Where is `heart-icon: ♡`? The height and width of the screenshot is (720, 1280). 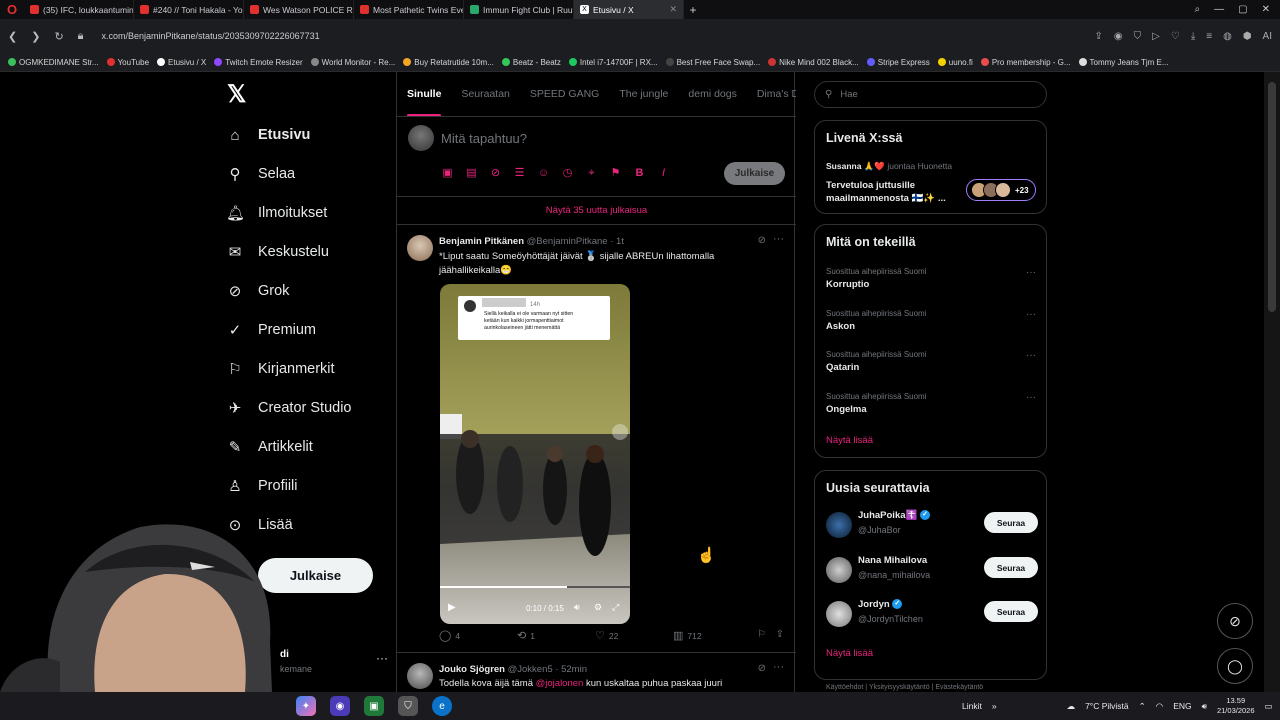 heart-icon: ♡ is located at coordinates (1175, 36).